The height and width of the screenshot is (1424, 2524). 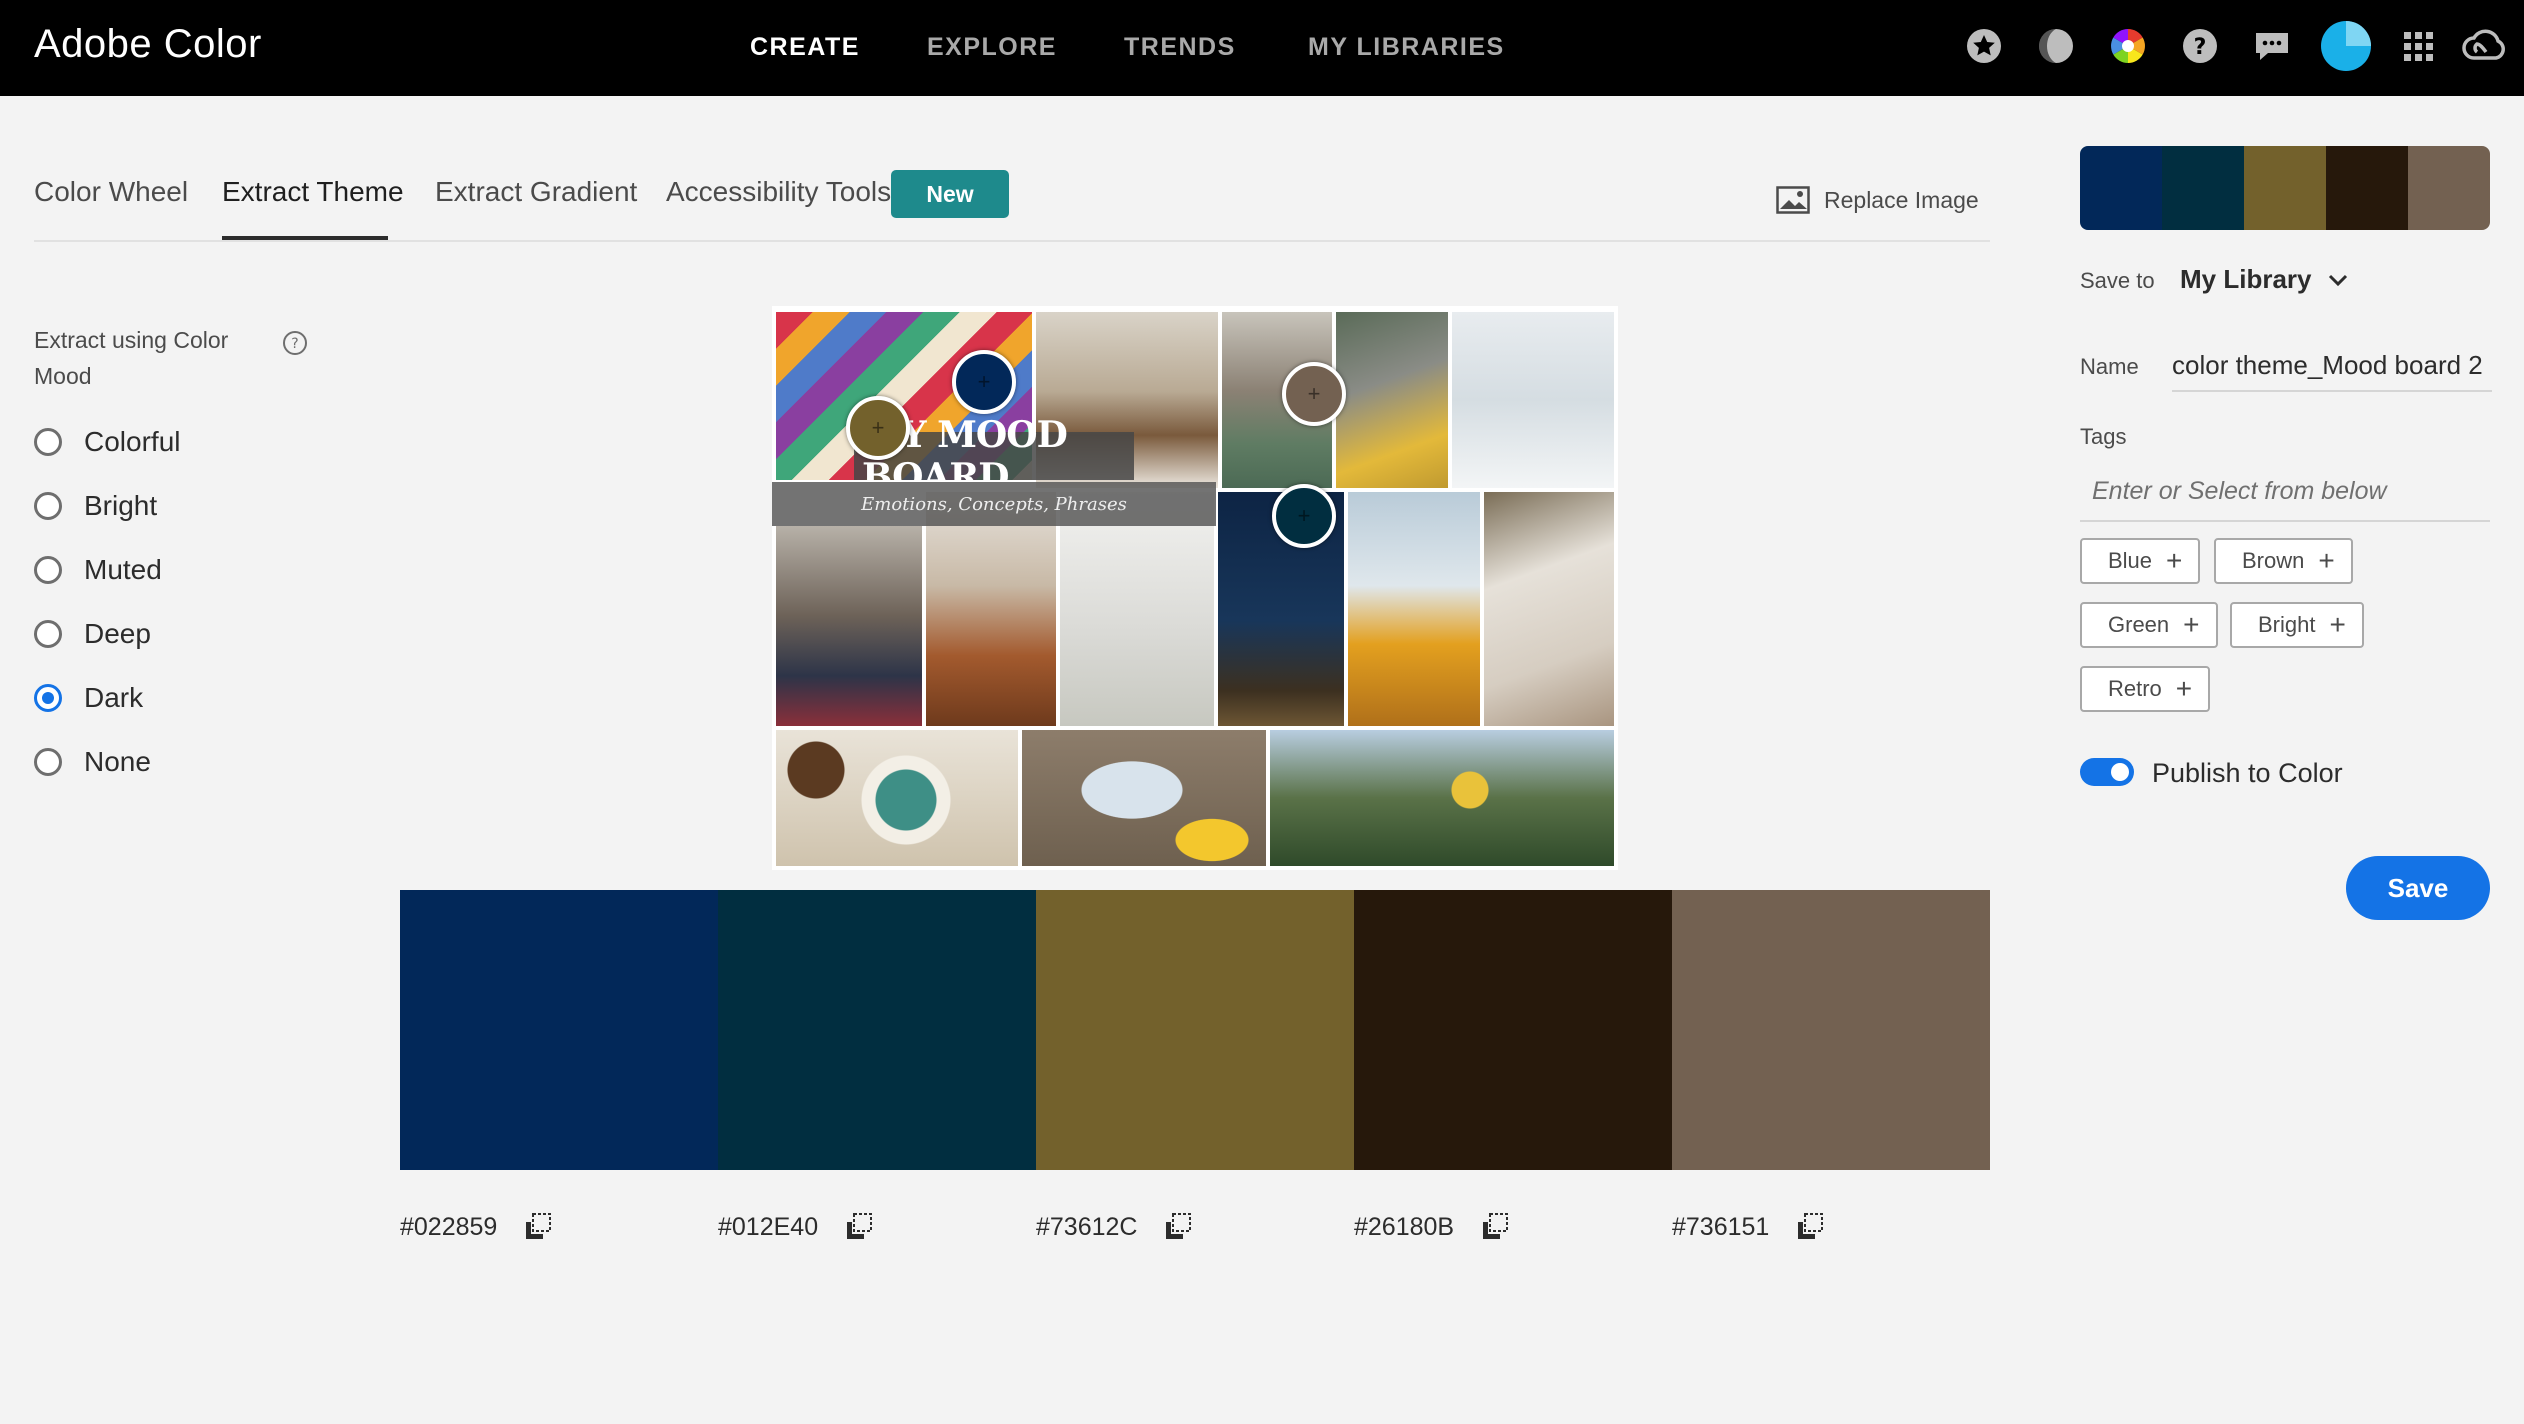 What do you see at coordinates (111, 192) in the screenshot?
I see `tab-color-wheel: Color Wheel` at bounding box center [111, 192].